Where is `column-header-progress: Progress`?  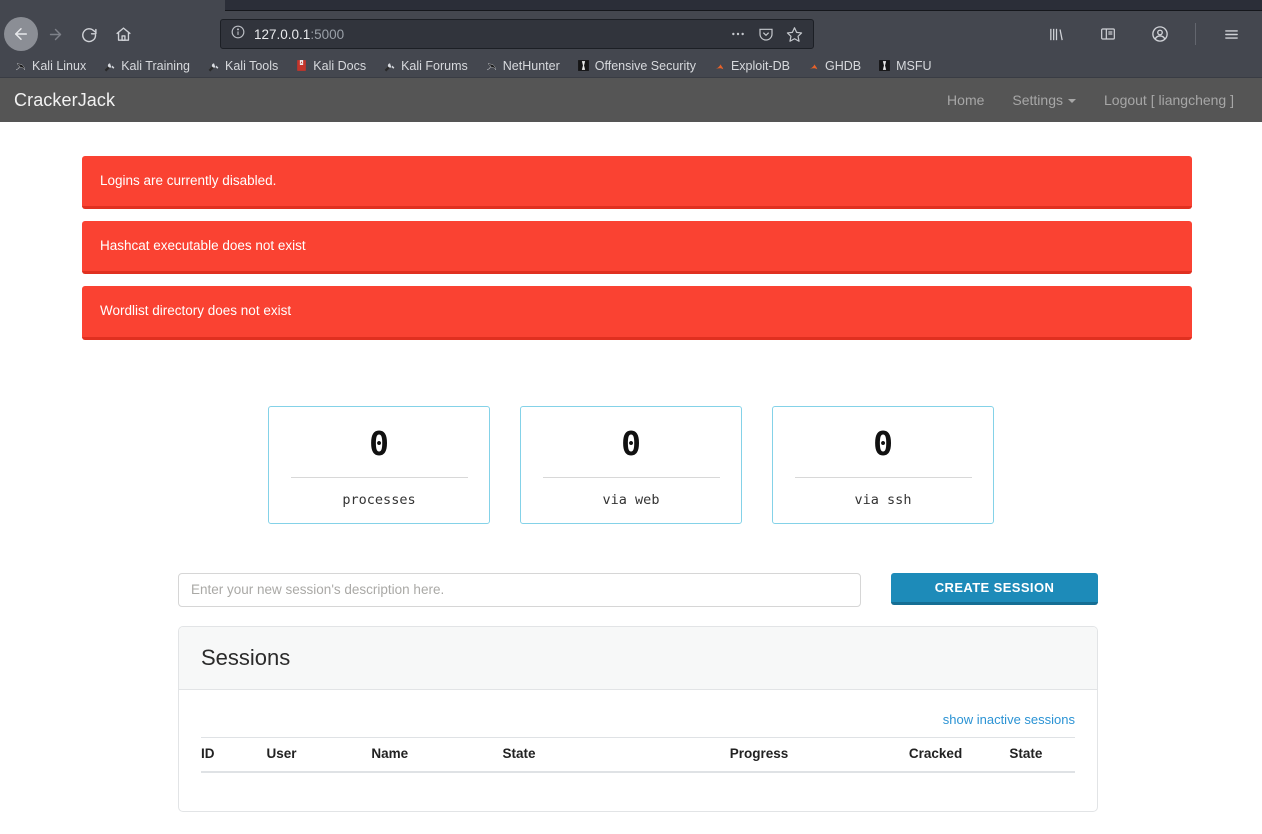
column-header-progress: Progress is located at coordinates (819, 754).